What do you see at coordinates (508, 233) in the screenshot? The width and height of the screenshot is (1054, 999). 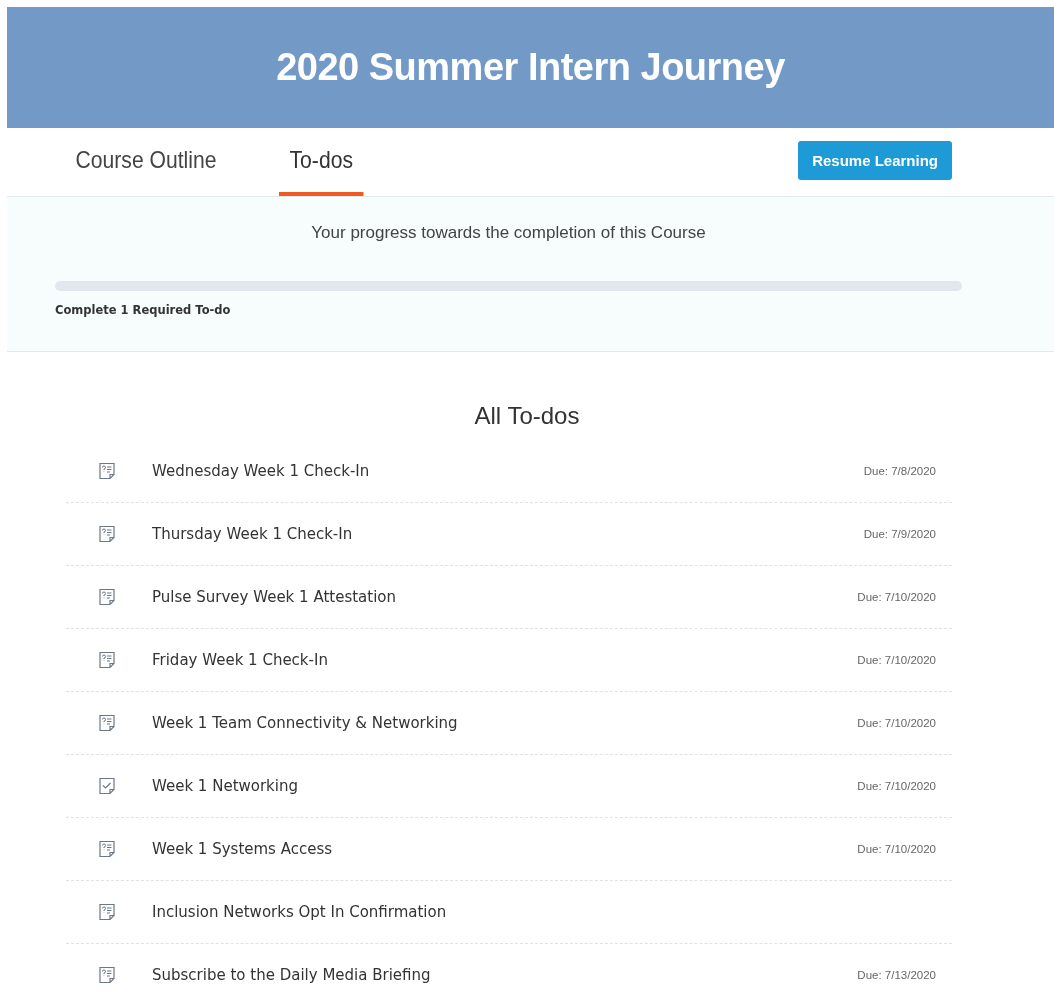 I see `progress-caption: Your progress towards the completion of this Course` at bounding box center [508, 233].